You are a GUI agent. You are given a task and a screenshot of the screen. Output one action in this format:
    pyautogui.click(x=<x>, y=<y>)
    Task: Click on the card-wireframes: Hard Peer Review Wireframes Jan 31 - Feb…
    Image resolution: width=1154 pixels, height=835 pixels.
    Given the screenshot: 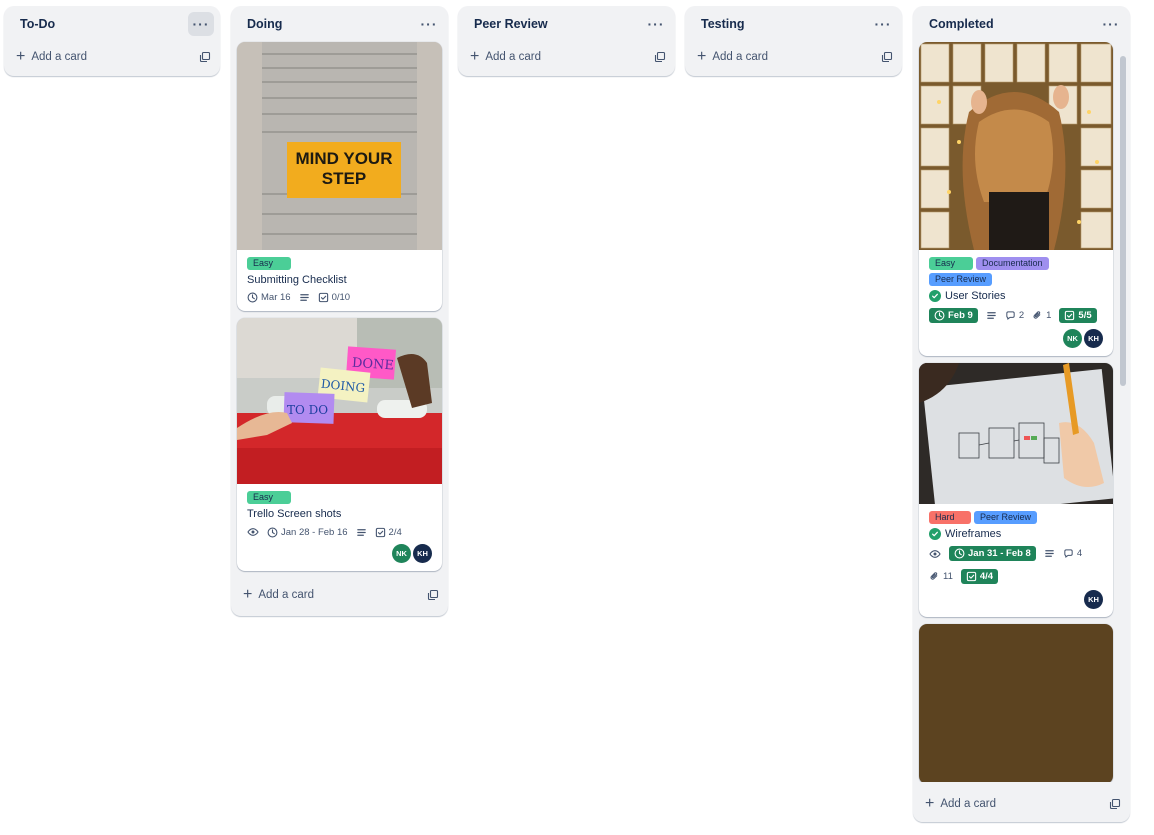 What is the action you would take?
    pyautogui.click(x=1016, y=490)
    